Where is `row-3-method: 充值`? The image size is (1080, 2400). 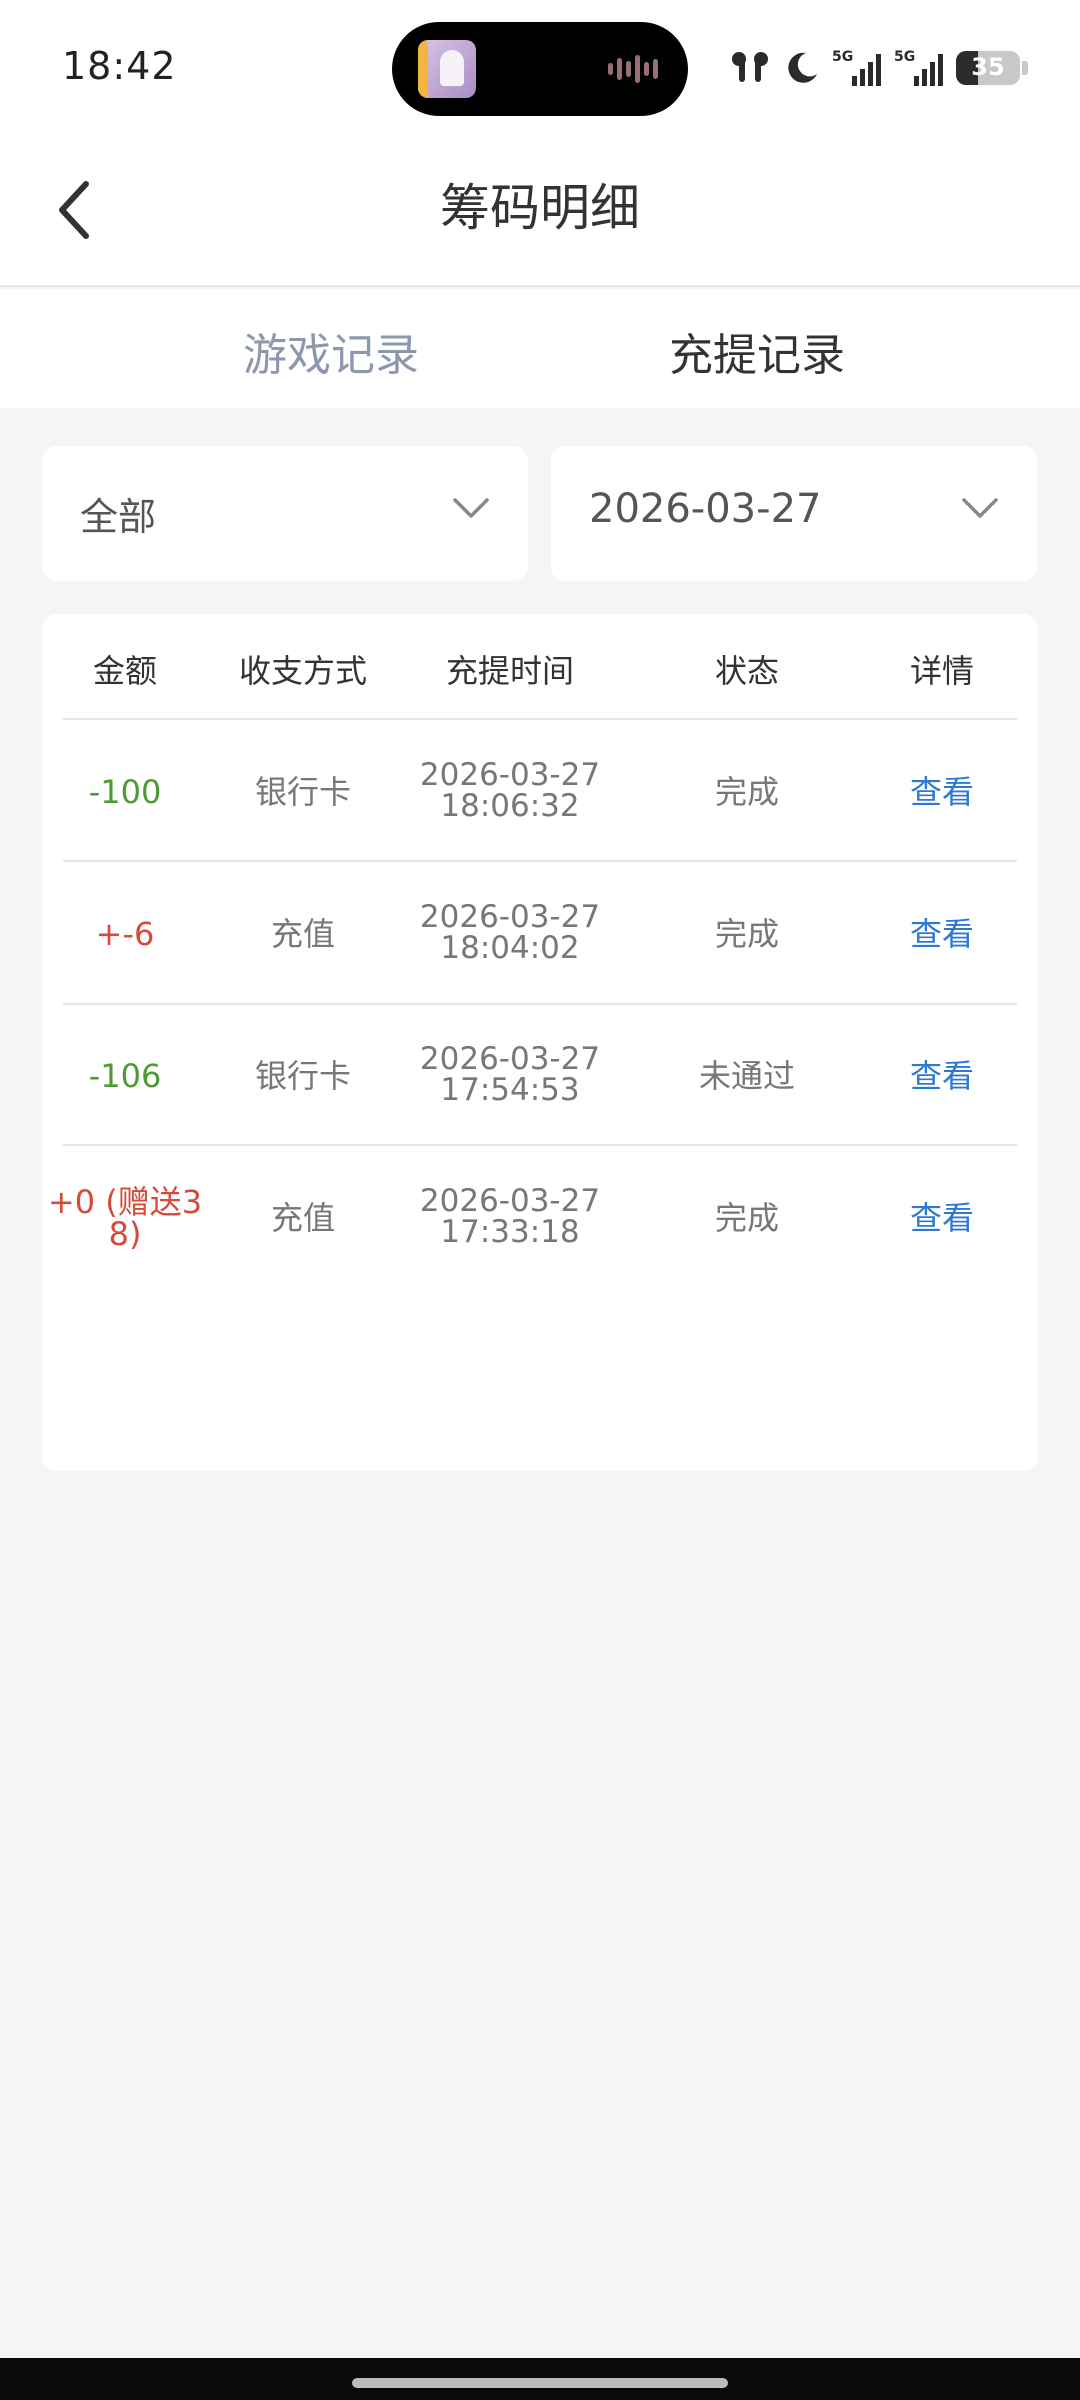 row-3-method: 充值 is located at coordinates (302, 1218).